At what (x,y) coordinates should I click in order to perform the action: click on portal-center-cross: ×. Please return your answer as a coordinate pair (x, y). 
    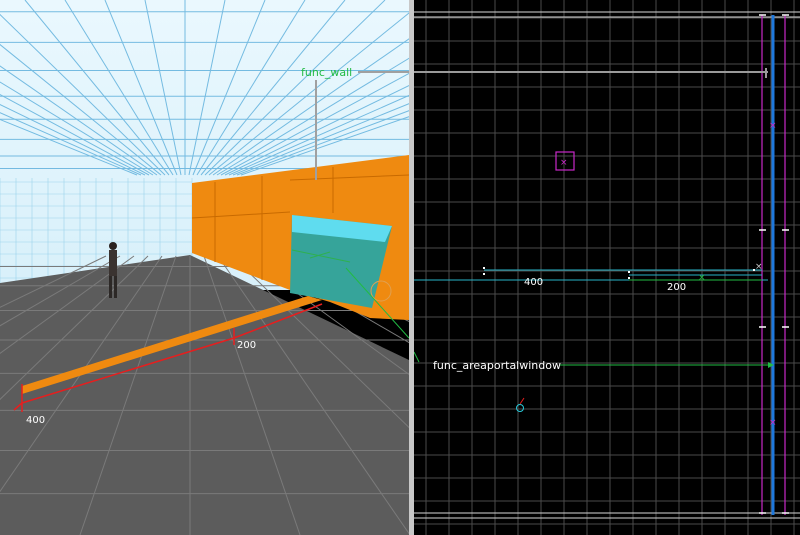
    Looking at the image, I should click on (702, 278).